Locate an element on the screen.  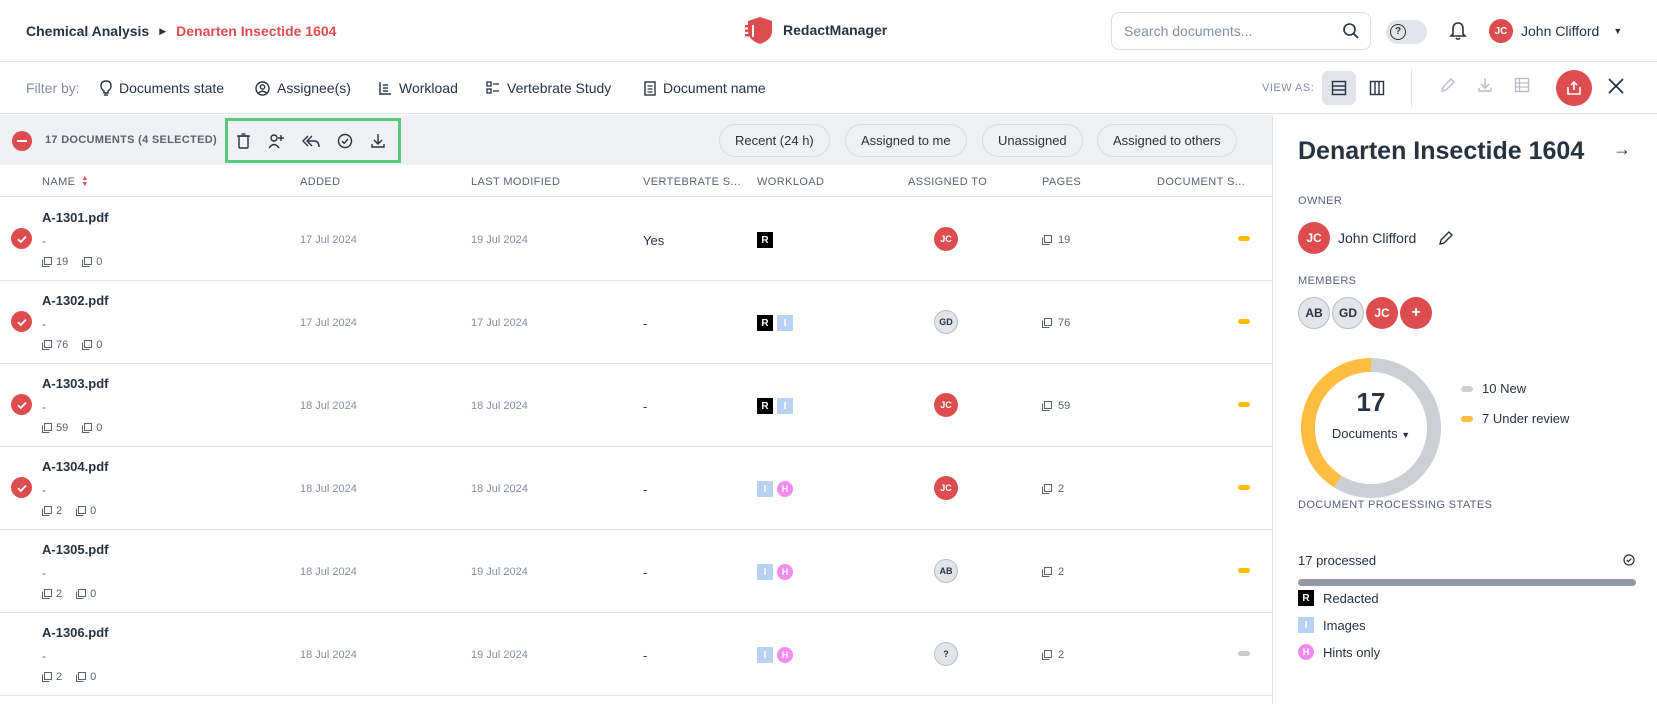
check-circle-icon is located at coordinates (345, 141).